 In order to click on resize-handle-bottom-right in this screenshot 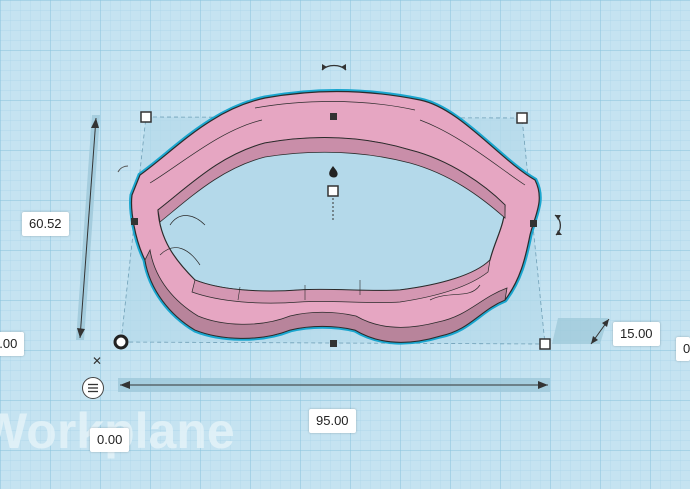, I will do `click(545, 344)`.